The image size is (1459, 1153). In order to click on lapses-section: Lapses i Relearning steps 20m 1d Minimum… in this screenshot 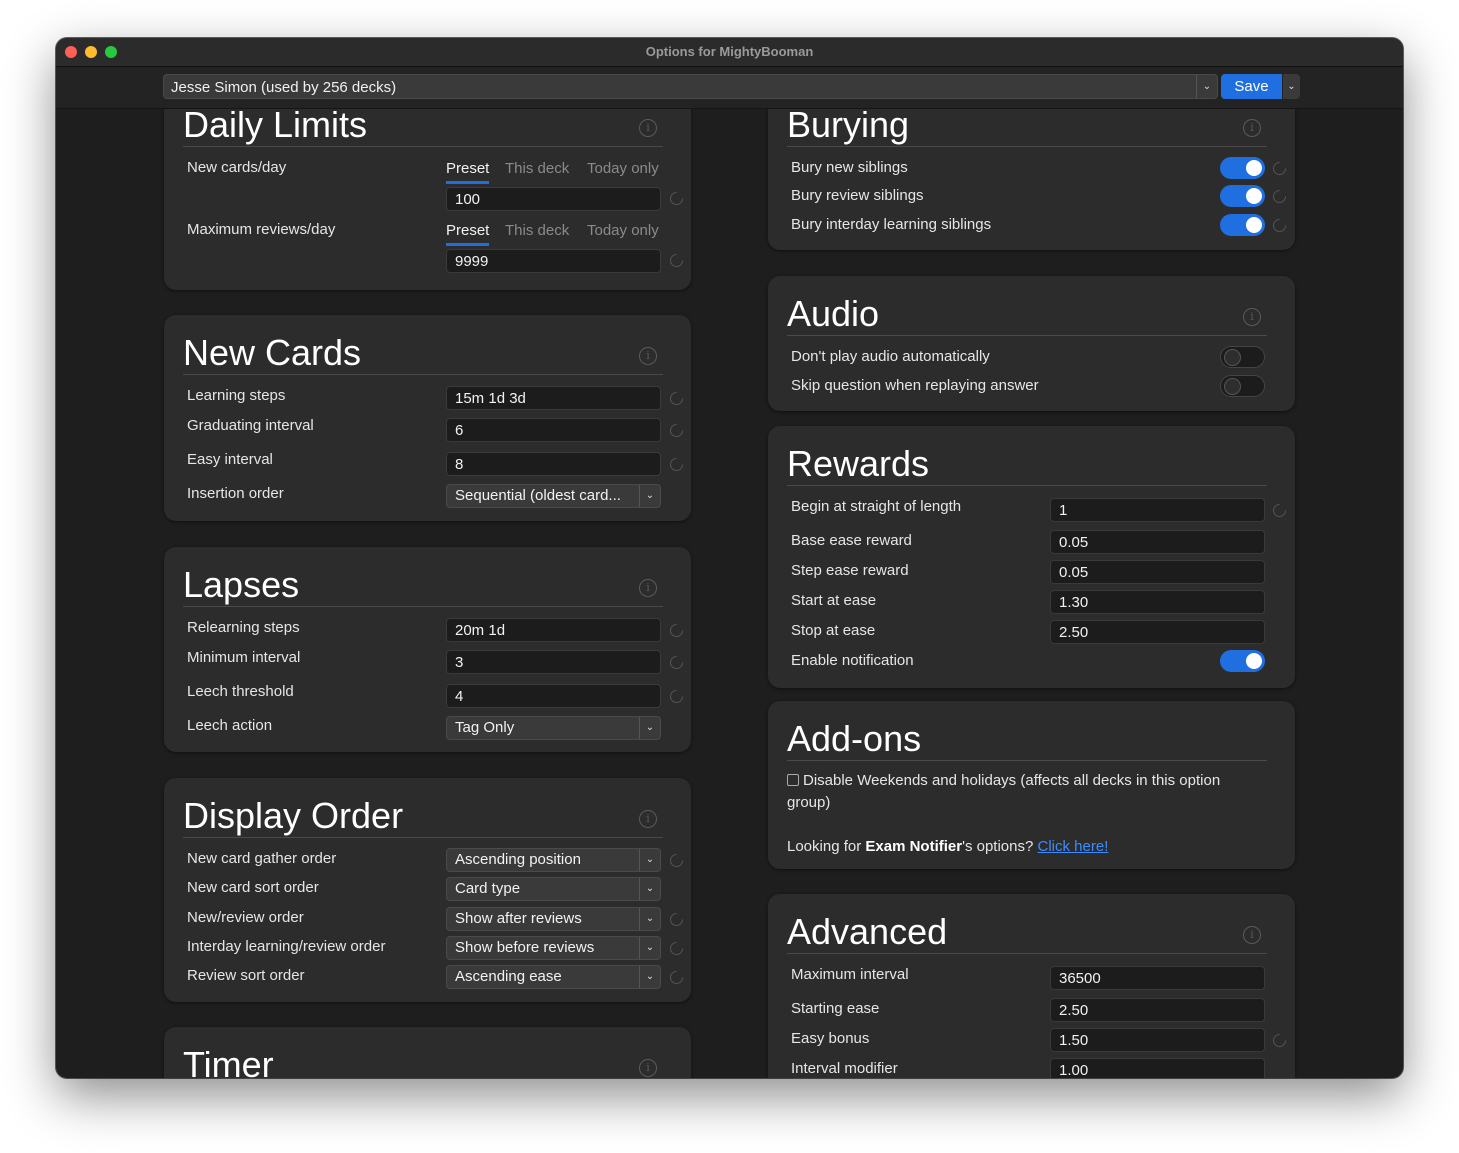, I will do `click(427, 649)`.